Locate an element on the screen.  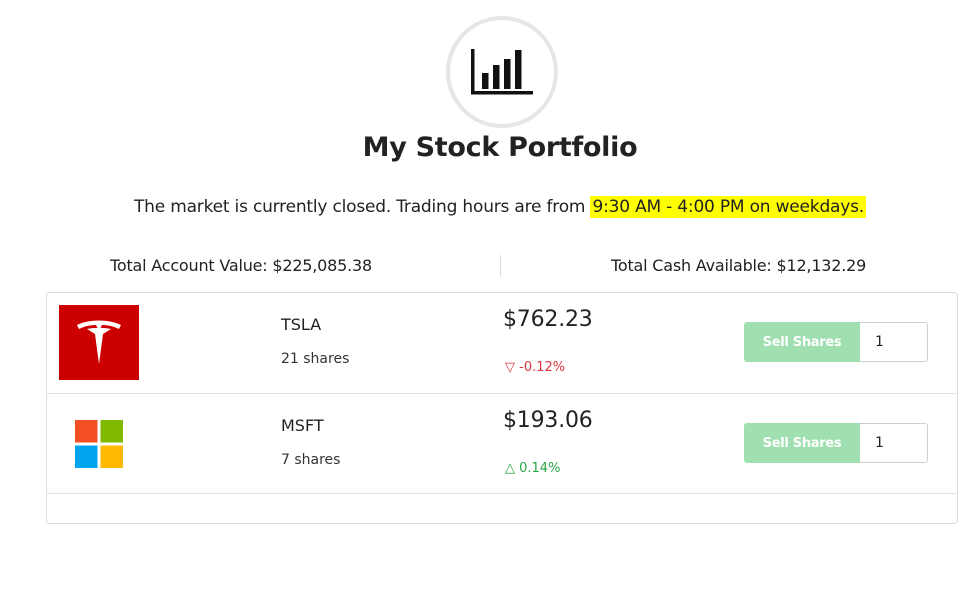
trading-hours-highlight: 9:30 AM - 4:00 PM on weekdays. is located at coordinates (728, 207).